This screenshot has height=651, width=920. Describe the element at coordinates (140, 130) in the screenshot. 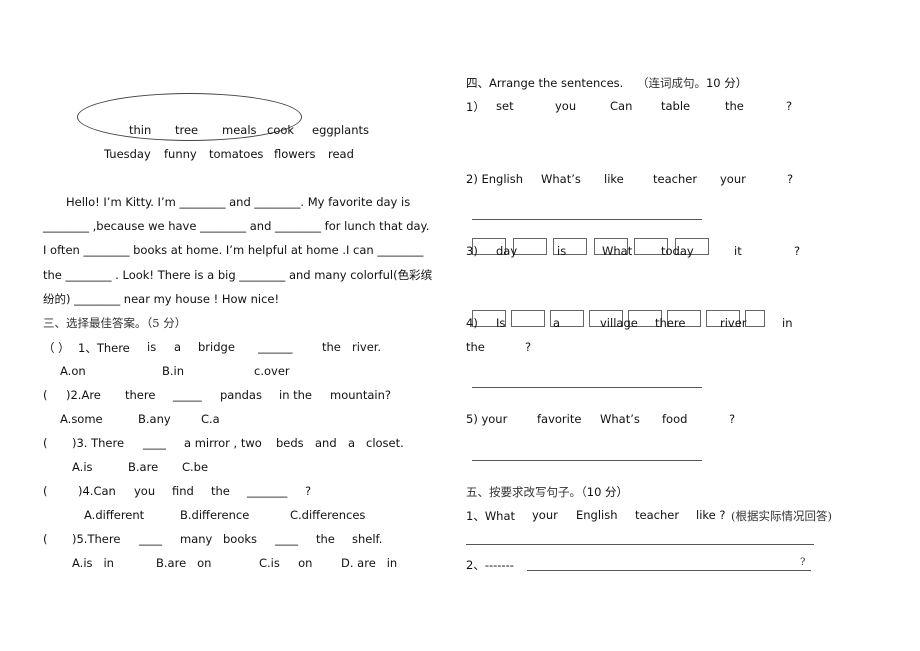

I see `word-bank-item: thin` at that location.